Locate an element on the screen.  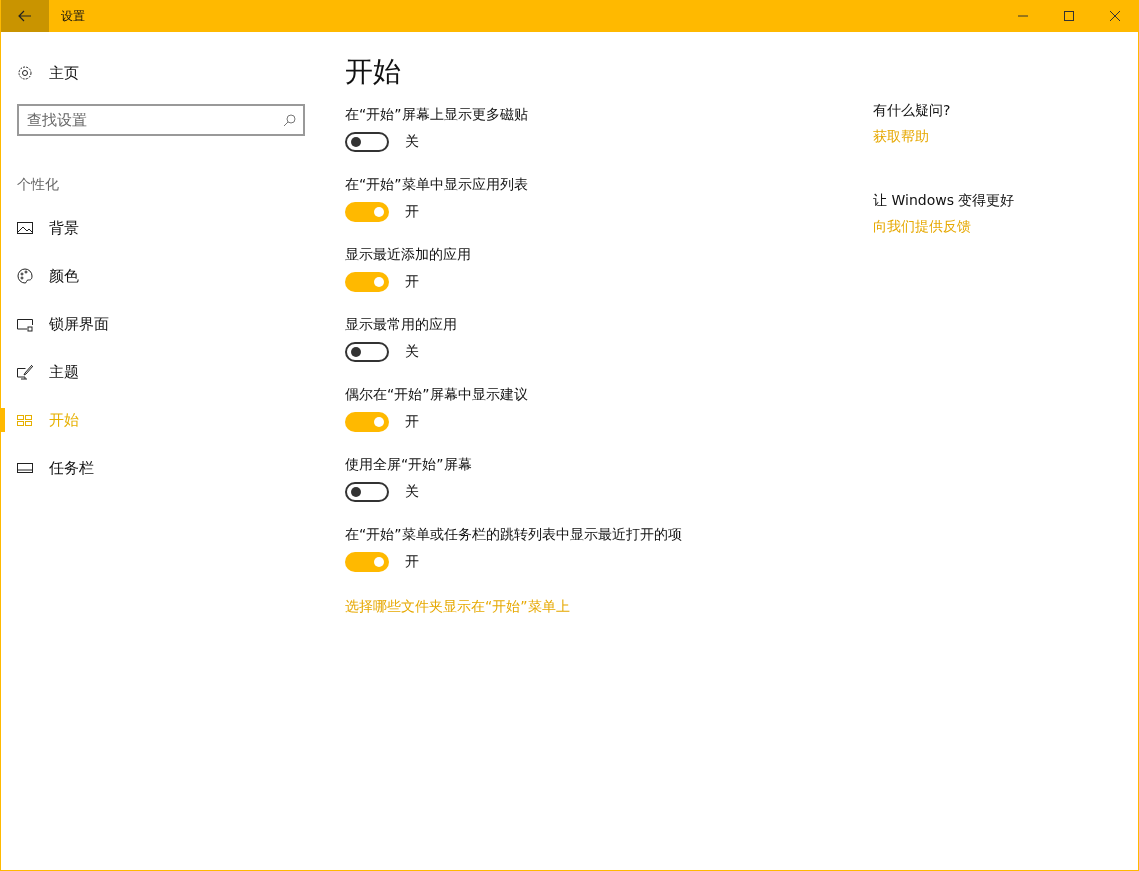
nav-item: 主题 is located at coordinates (50, 372).